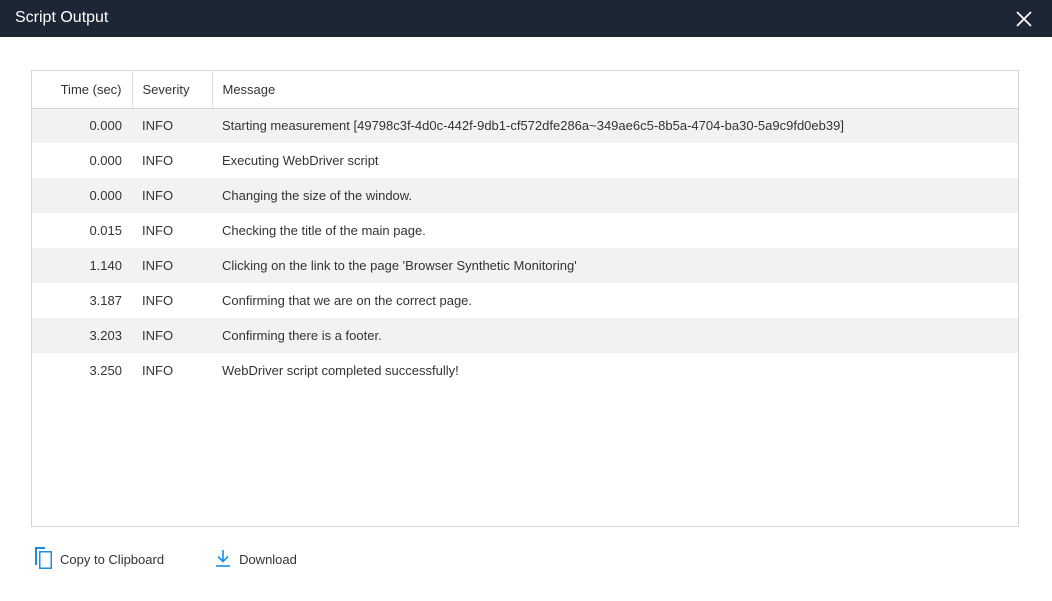 The image size is (1052, 601). Describe the element at coordinates (615, 230) in the screenshot. I see `cell-message: Checking the title of the main page.` at that location.